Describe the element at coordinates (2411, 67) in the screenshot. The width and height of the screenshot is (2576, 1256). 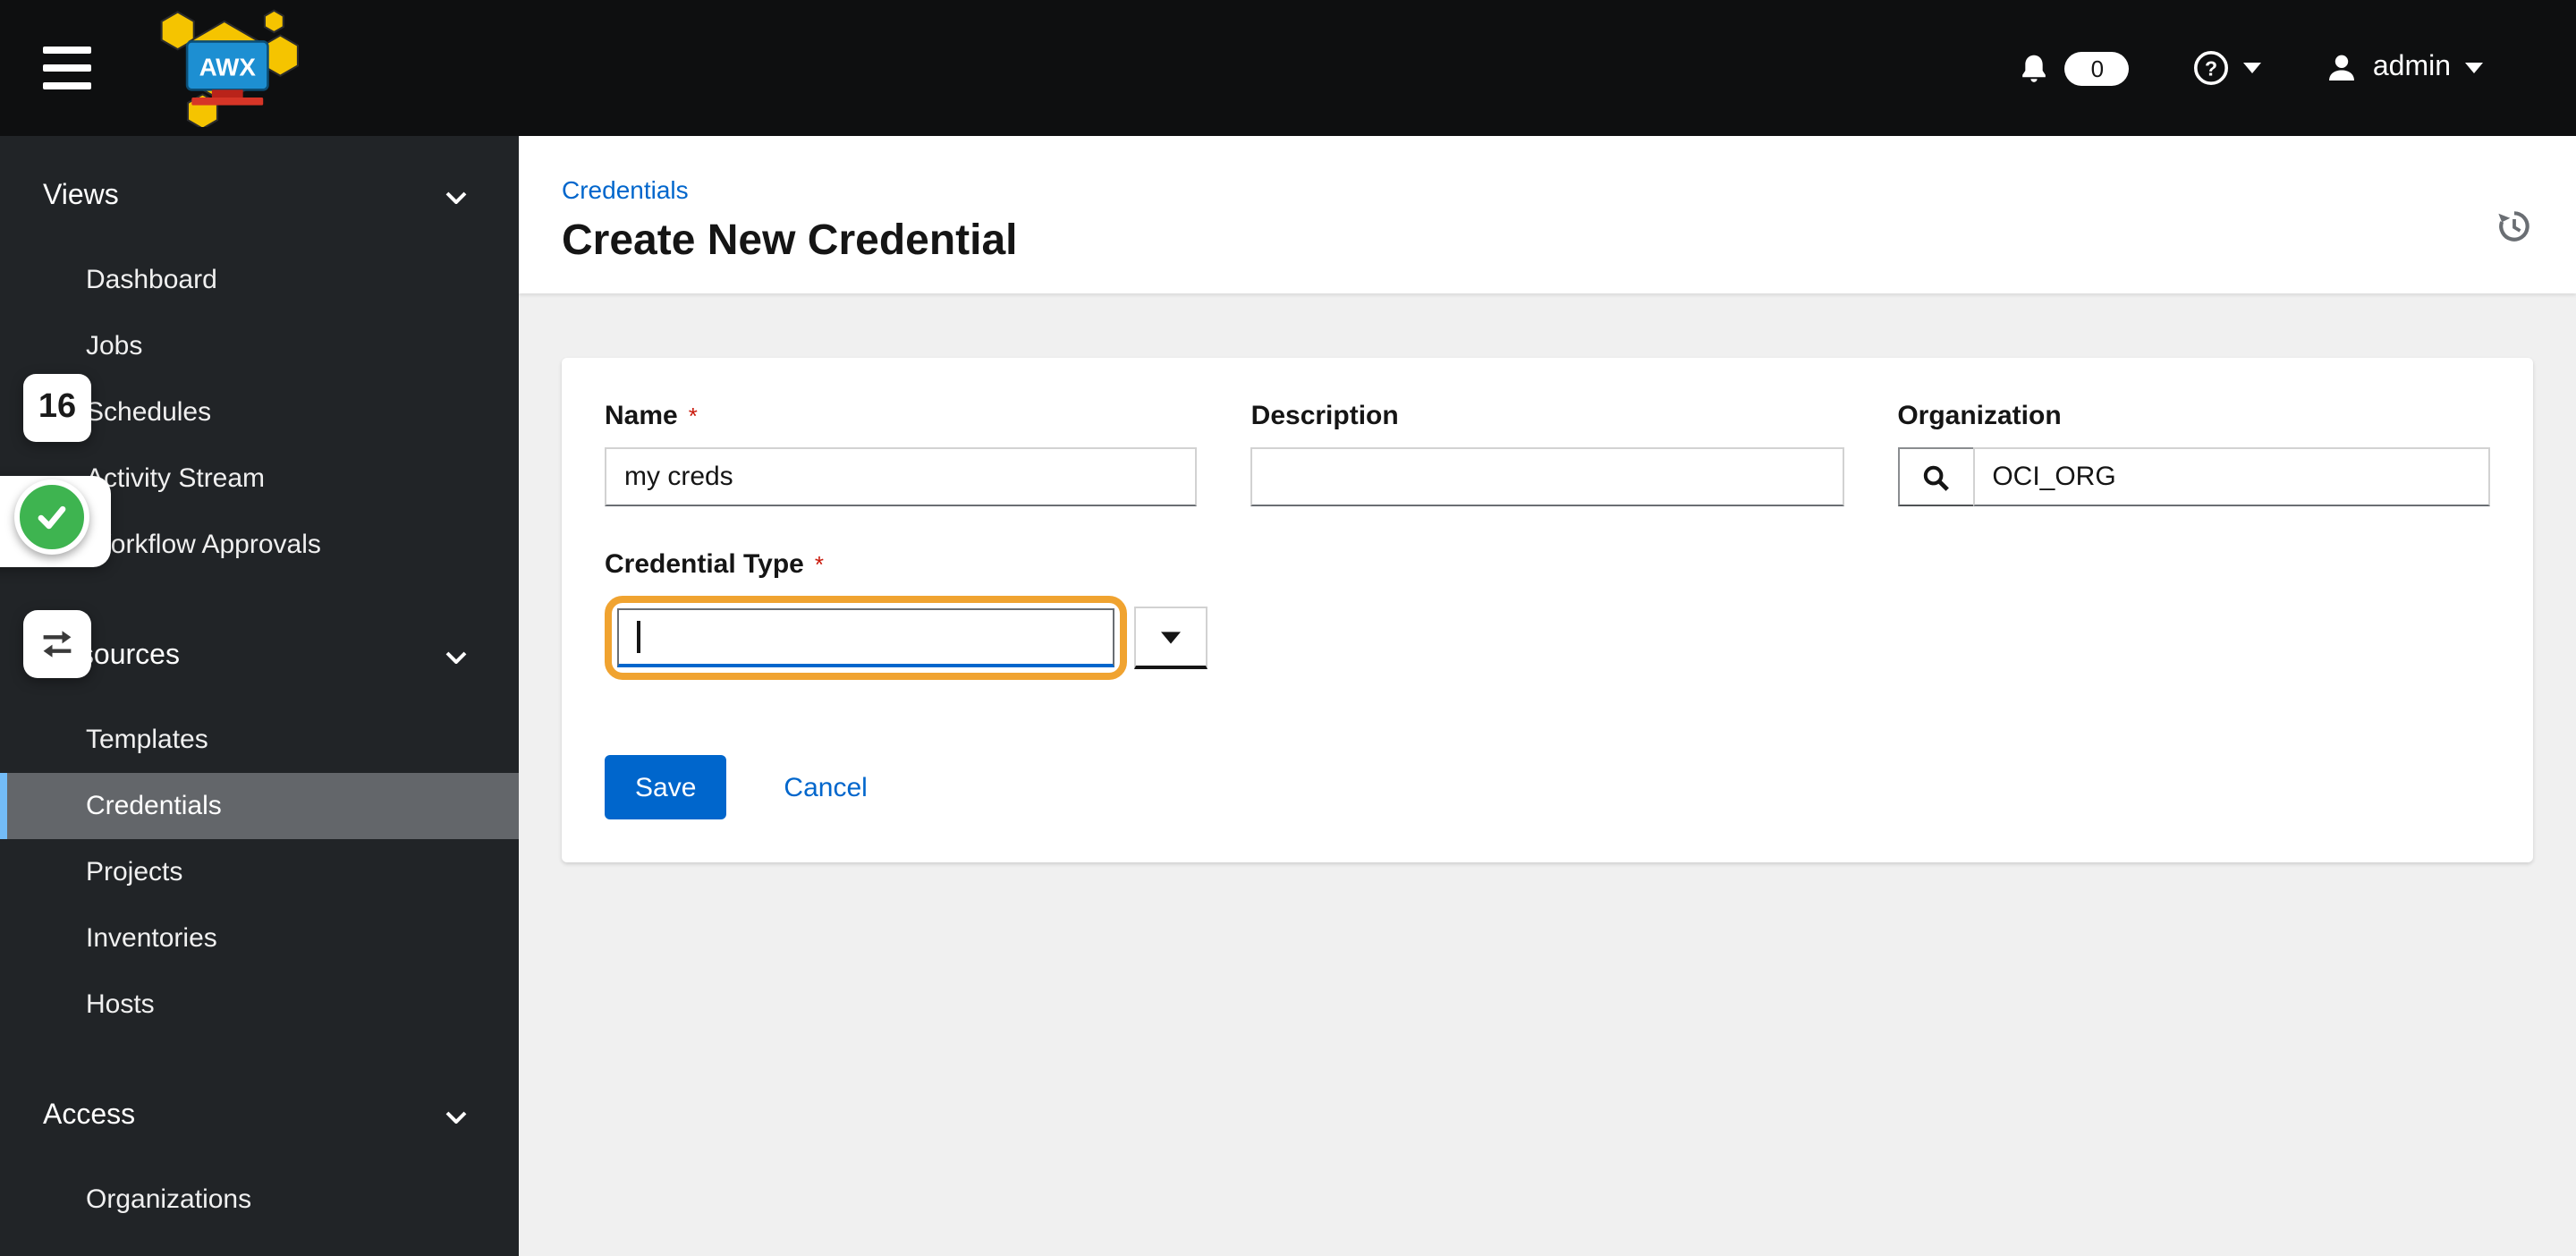
I see `user-name: admin` at that location.